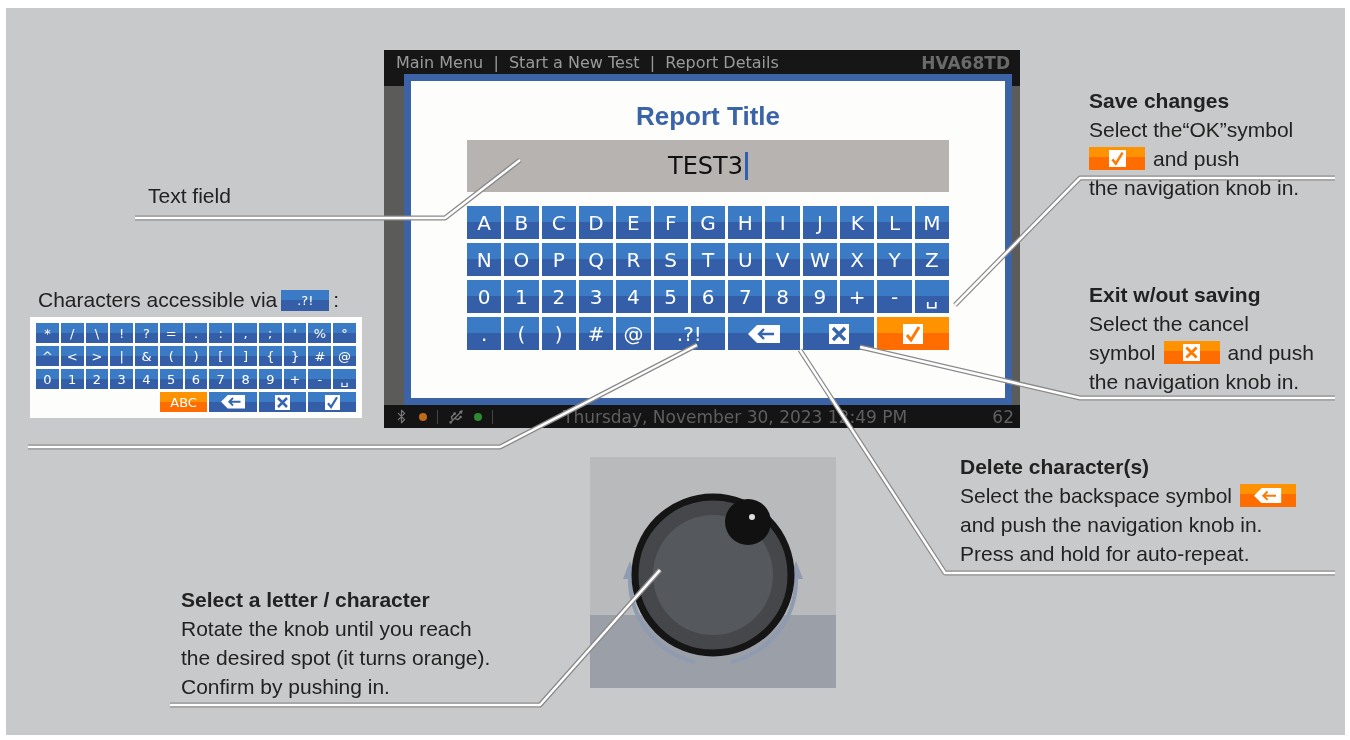 The height and width of the screenshot is (740, 1350). What do you see at coordinates (171, 333) in the screenshot?
I see `keyboard-key: =` at bounding box center [171, 333].